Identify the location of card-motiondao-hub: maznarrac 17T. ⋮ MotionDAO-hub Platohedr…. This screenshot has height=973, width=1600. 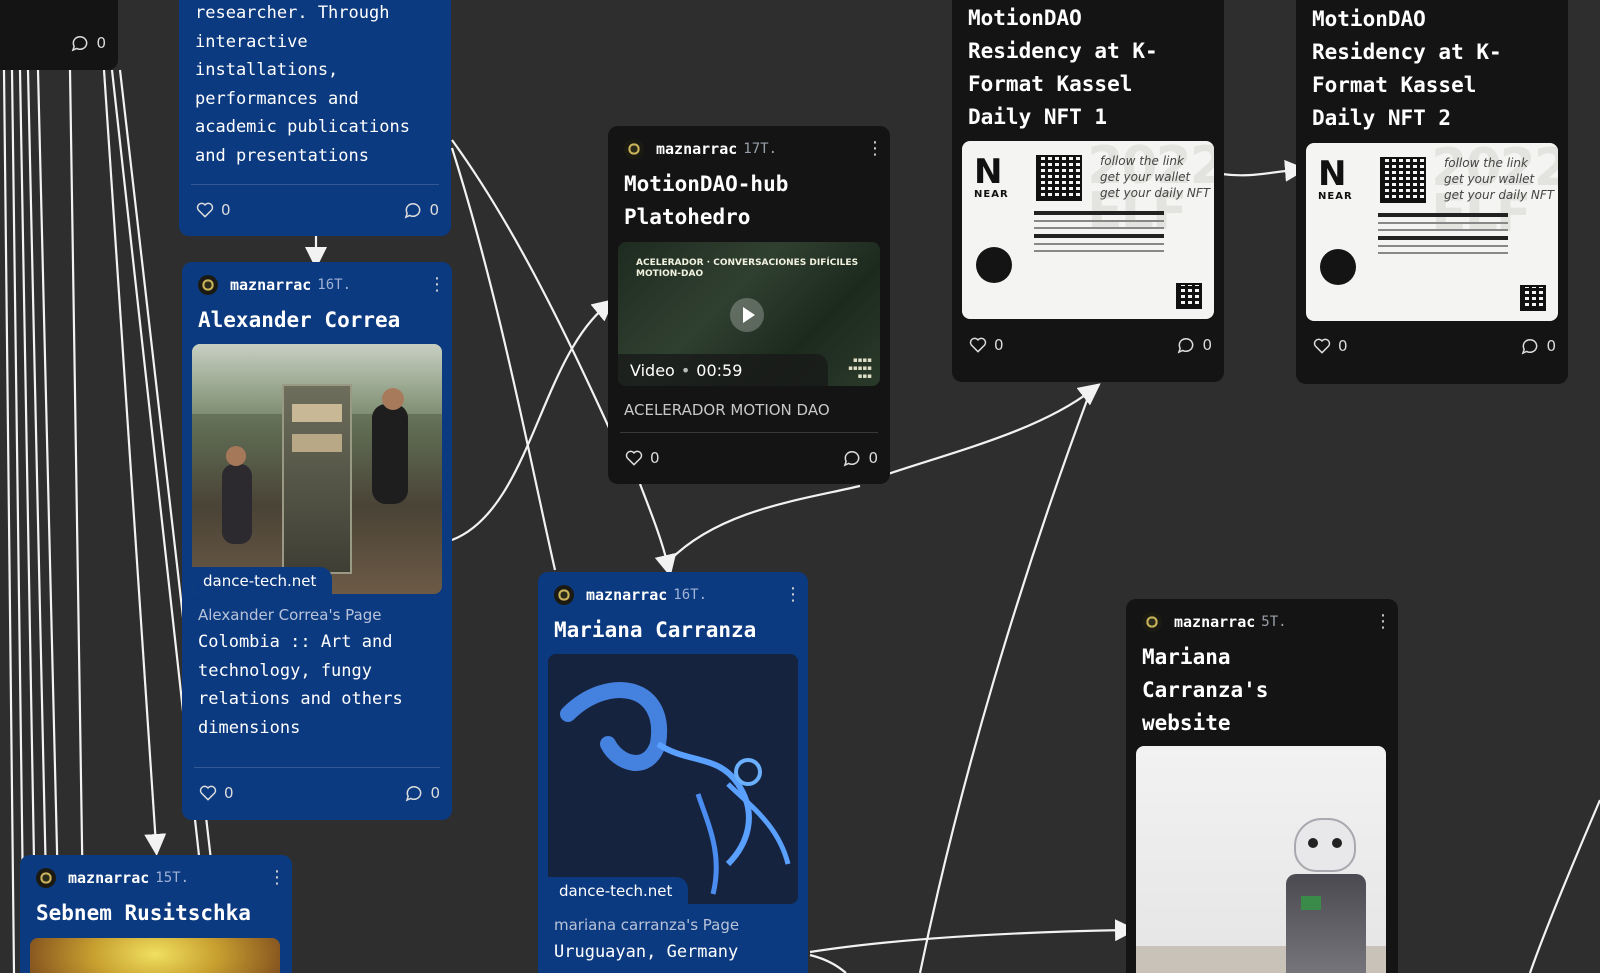
(749, 305).